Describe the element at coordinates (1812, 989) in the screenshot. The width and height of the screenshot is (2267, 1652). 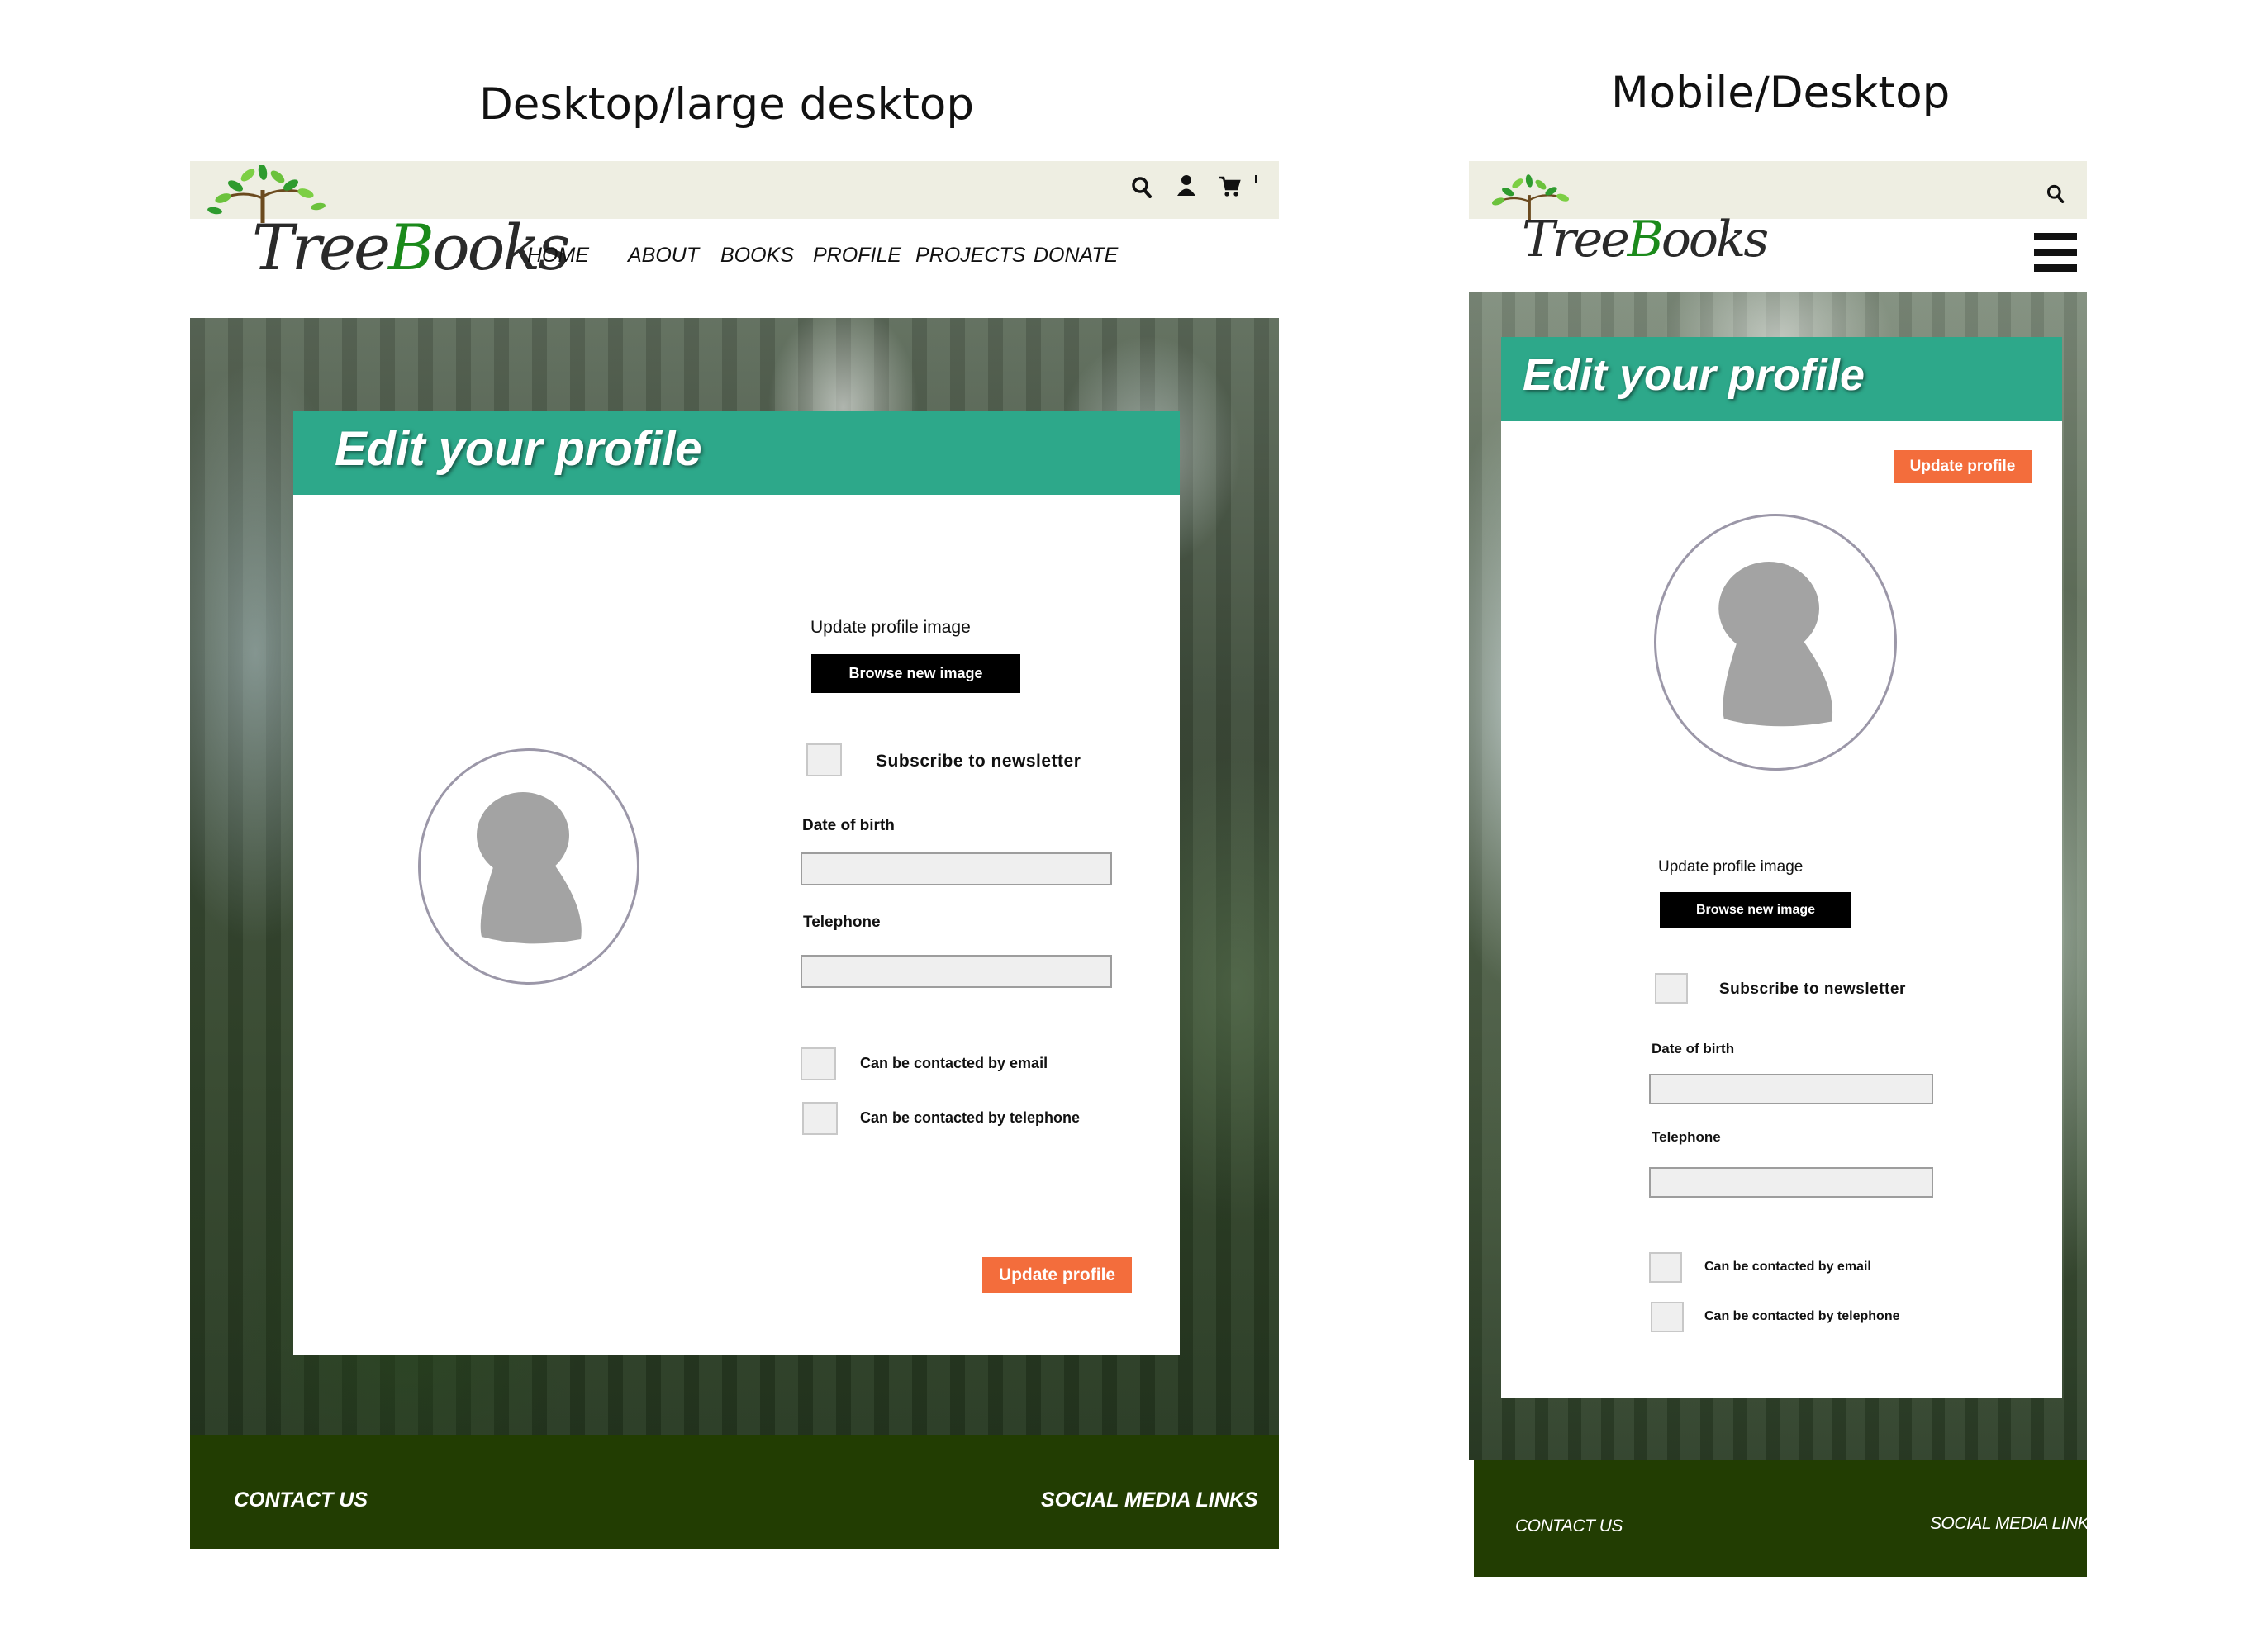
I see `mobile-newsletter-label: Subscribe to newsletter` at that location.